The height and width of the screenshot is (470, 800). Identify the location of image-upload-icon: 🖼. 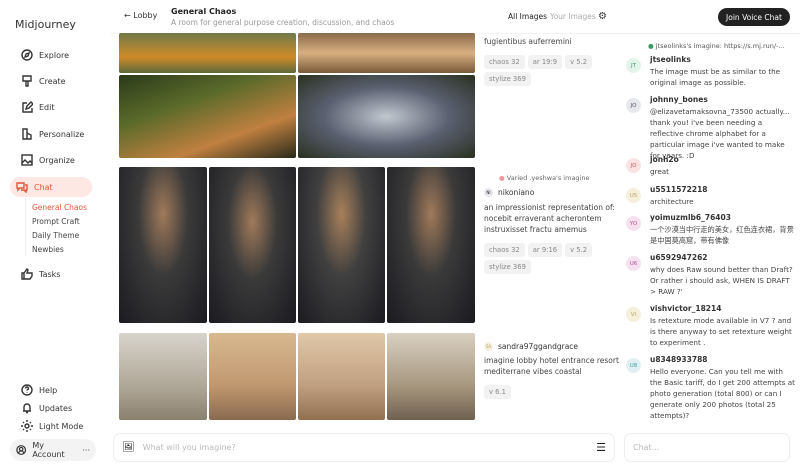
(128, 447).